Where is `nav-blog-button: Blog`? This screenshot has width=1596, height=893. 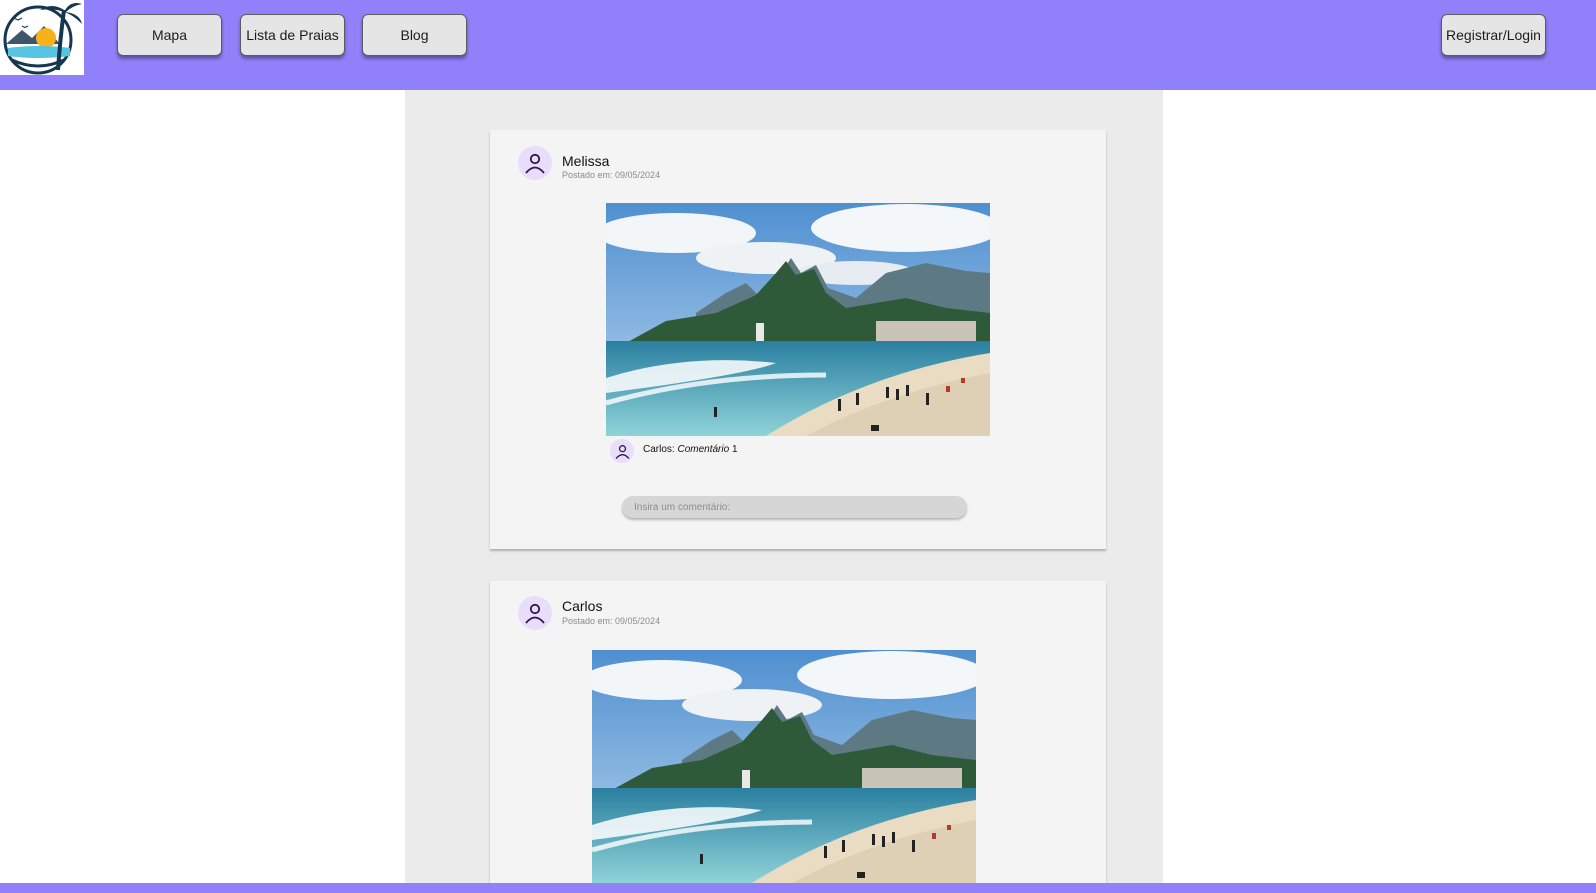
nav-blog-button: Blog is located at coordinates (414, 35).